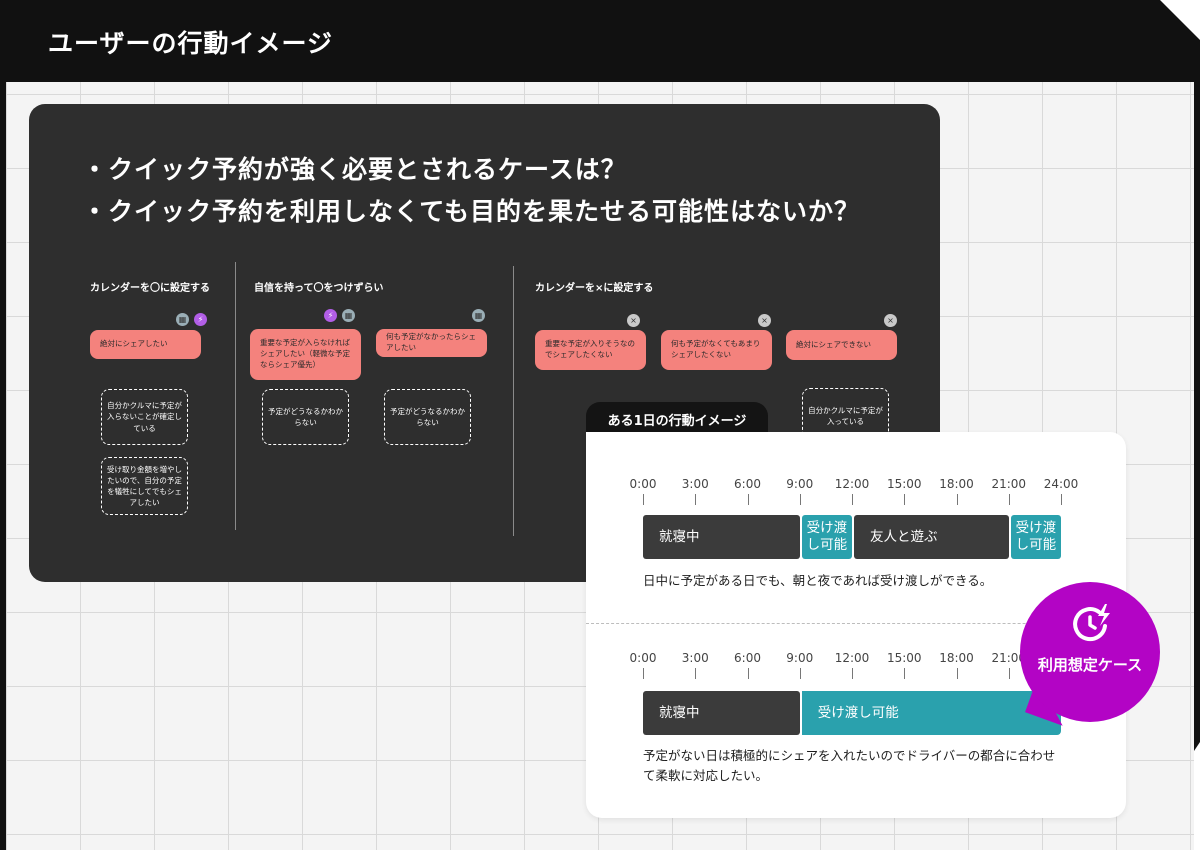 This screenshot has height=856, width=1200. I want to click on badge-label: 利用想定ケース, so click(1090, 665).